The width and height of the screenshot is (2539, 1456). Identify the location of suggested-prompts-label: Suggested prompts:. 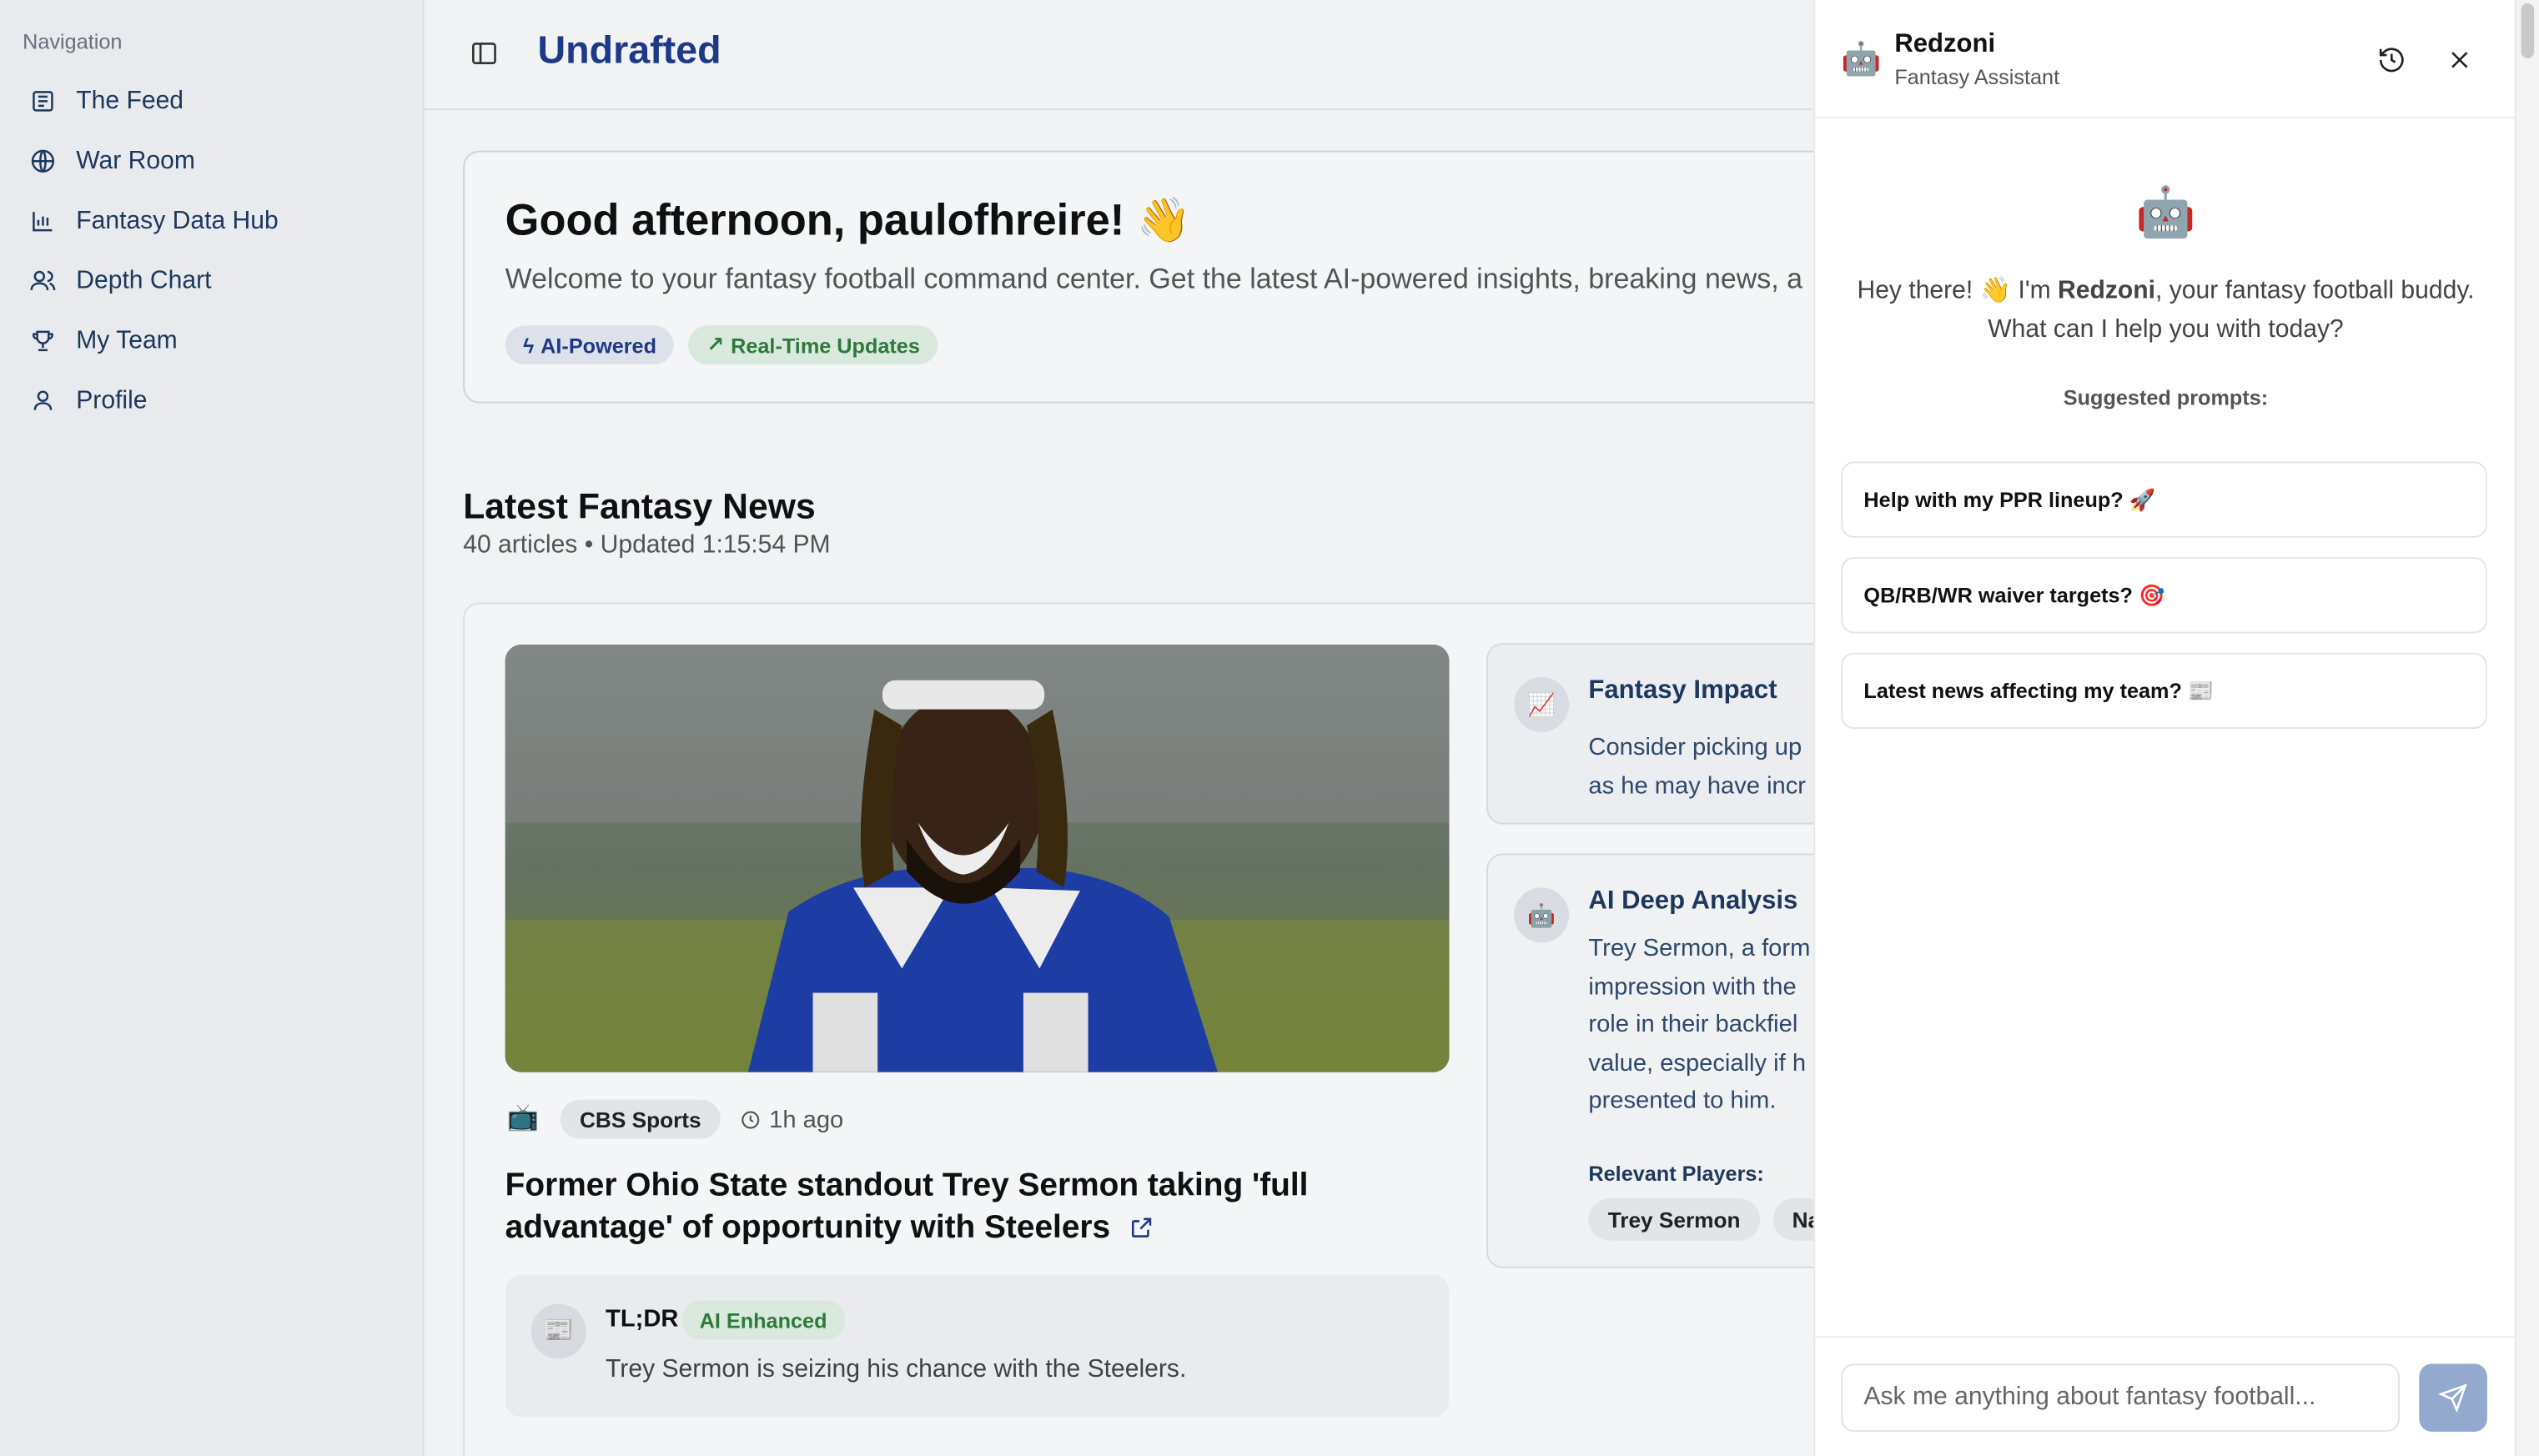
(2166, 397).